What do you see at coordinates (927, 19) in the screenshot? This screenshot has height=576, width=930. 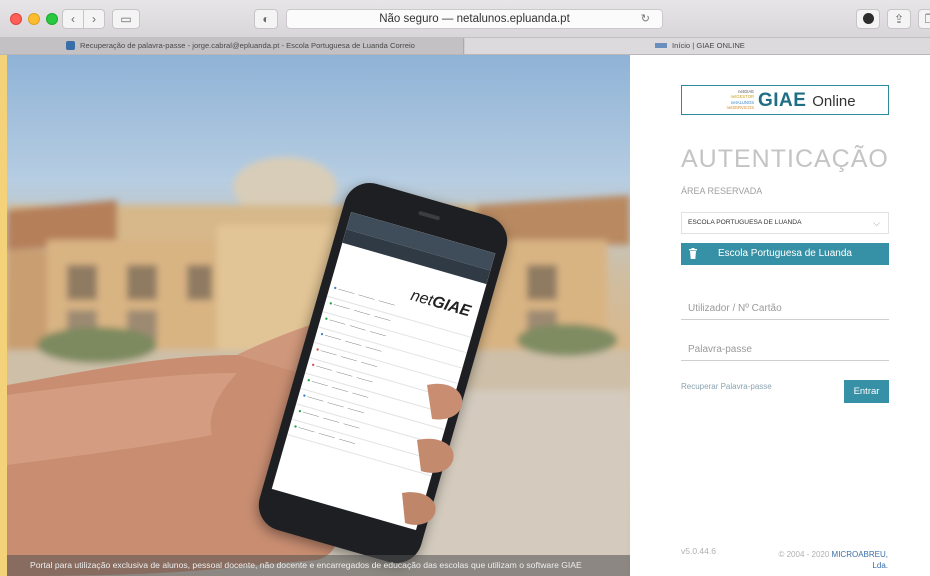 I see `tabs-icon: ❐` at bounding box center [927, 19].